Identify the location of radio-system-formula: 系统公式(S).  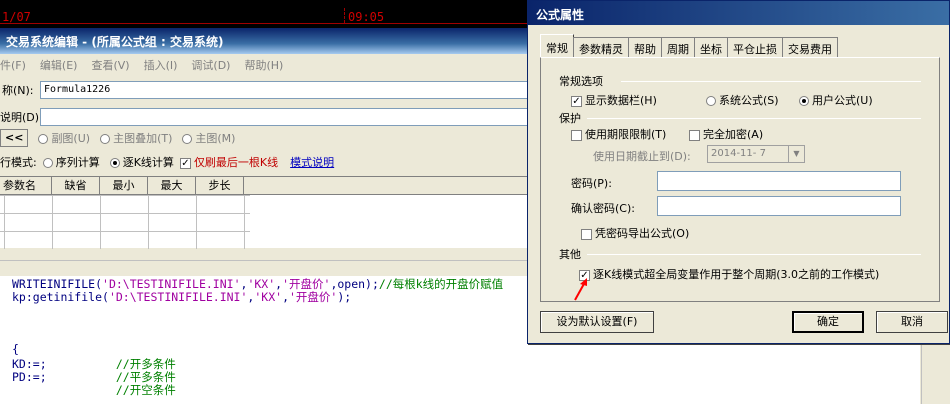
(742, 100).